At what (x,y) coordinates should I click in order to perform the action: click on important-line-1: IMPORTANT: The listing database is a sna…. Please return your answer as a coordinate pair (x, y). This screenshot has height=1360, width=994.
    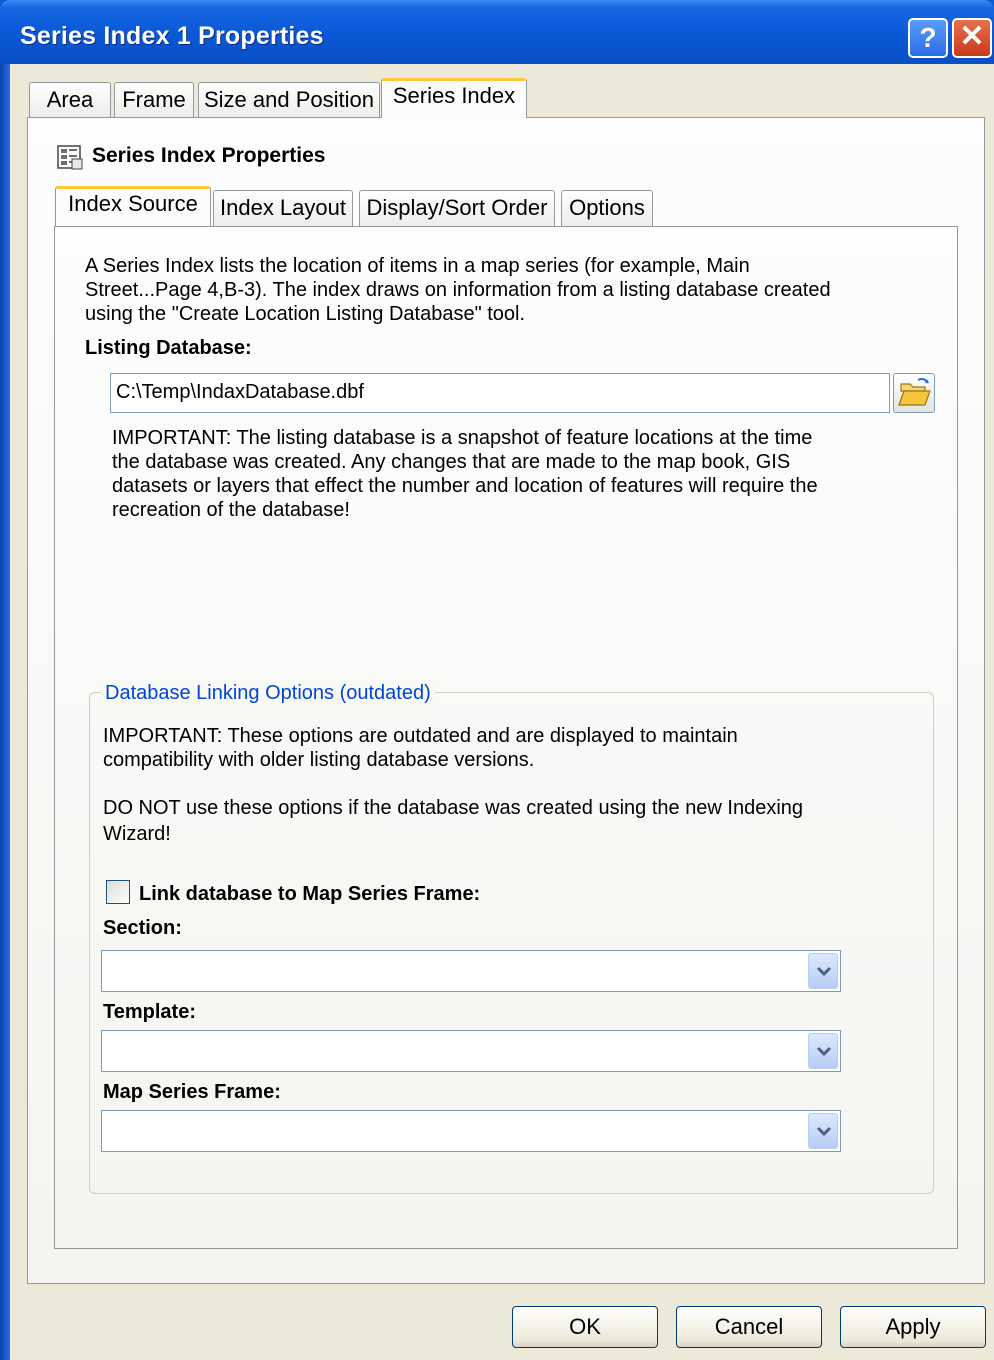
    Looking at the image, I should click on (462, 438).